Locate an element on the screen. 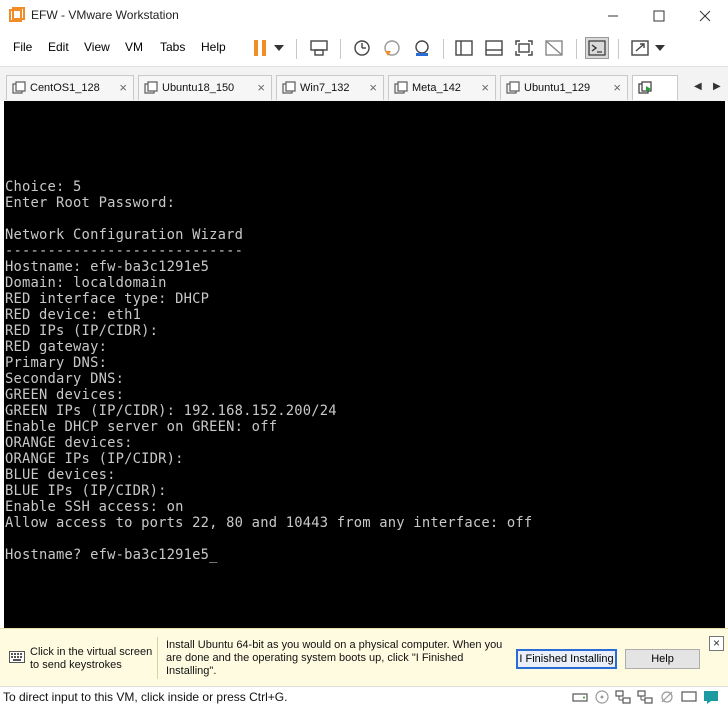  help-button: Help is located at coordinates (662, 659).